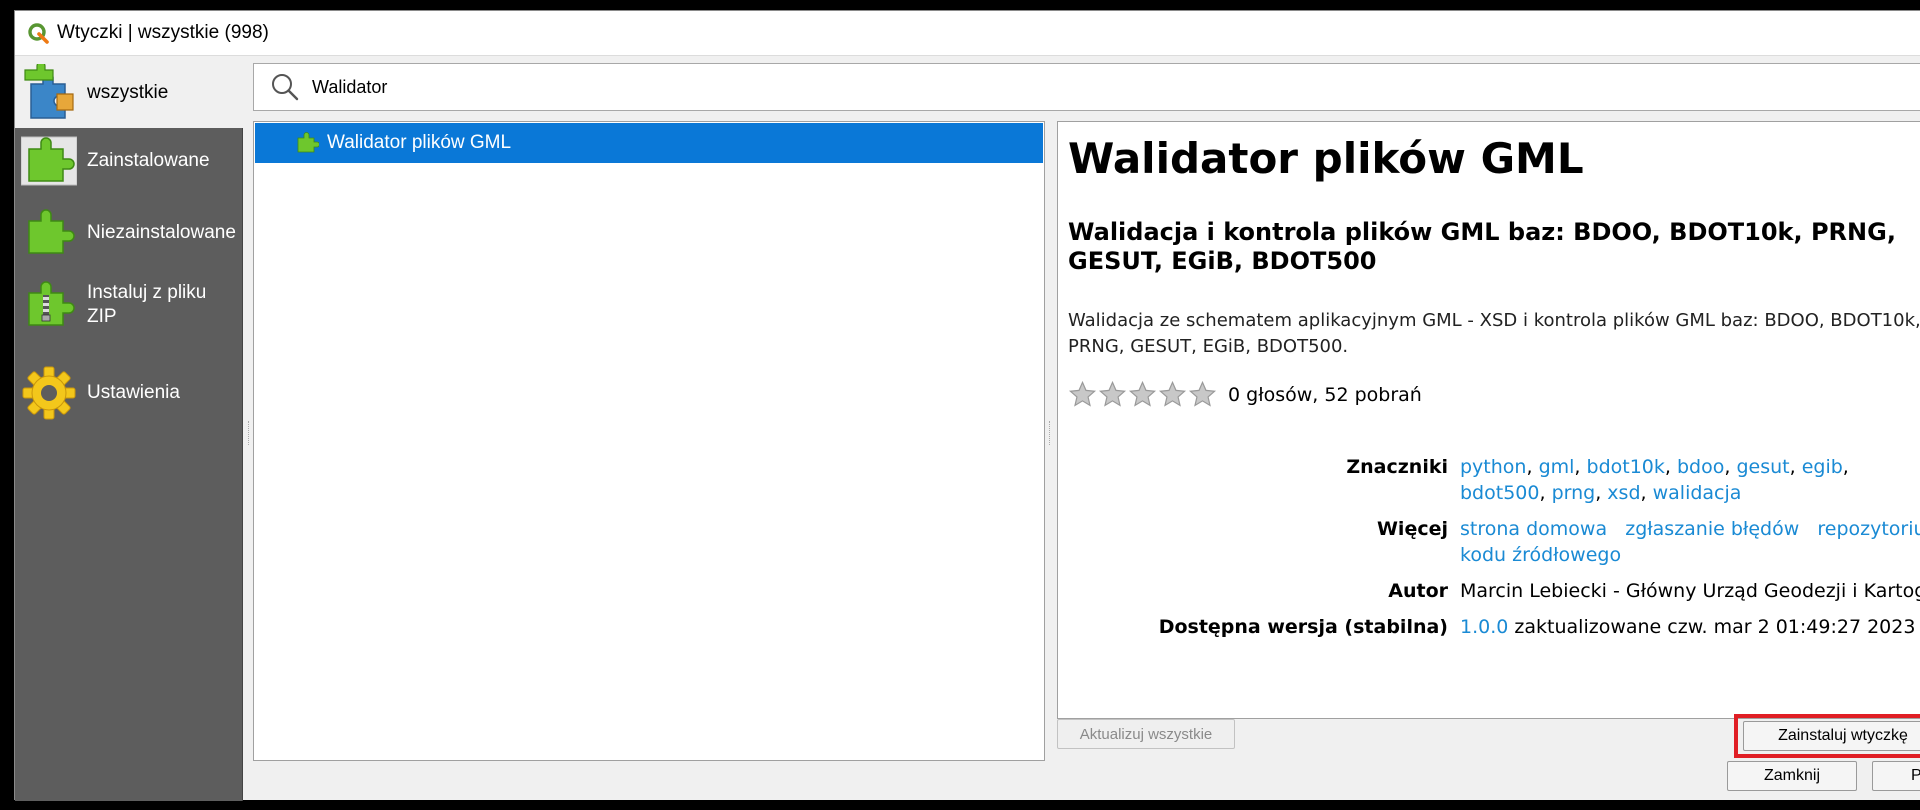  Describe the element at coordinates (1715, 627) in the screenshot. I see `version-updated: zaktualizowane czw. mar 2 01:49:27 2023` at that location.